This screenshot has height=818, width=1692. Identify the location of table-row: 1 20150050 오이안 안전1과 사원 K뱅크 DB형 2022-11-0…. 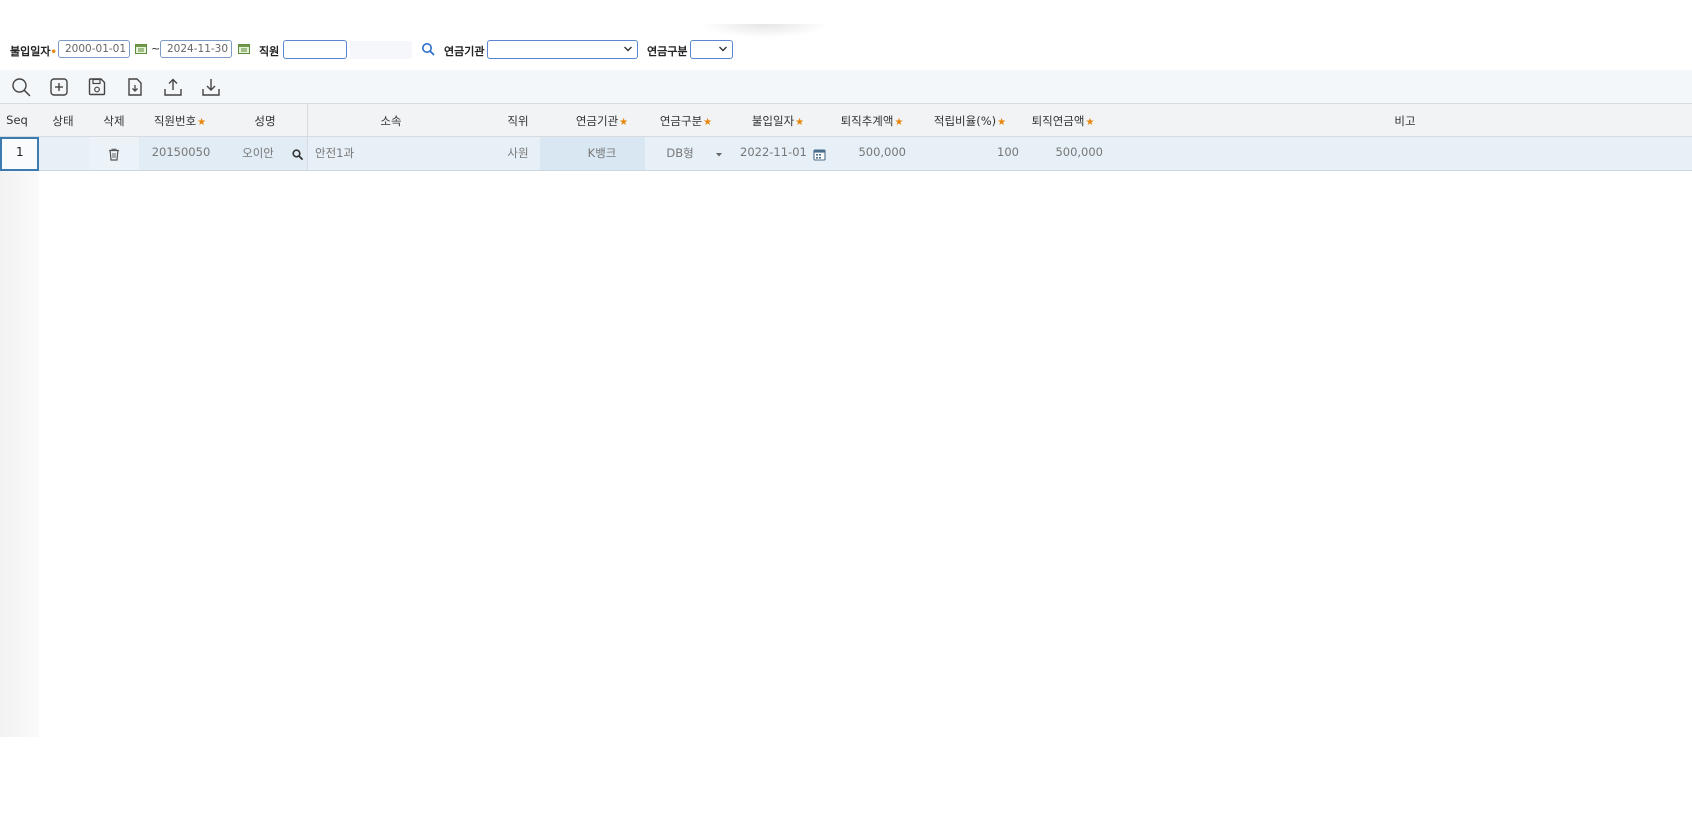
(846, 154).